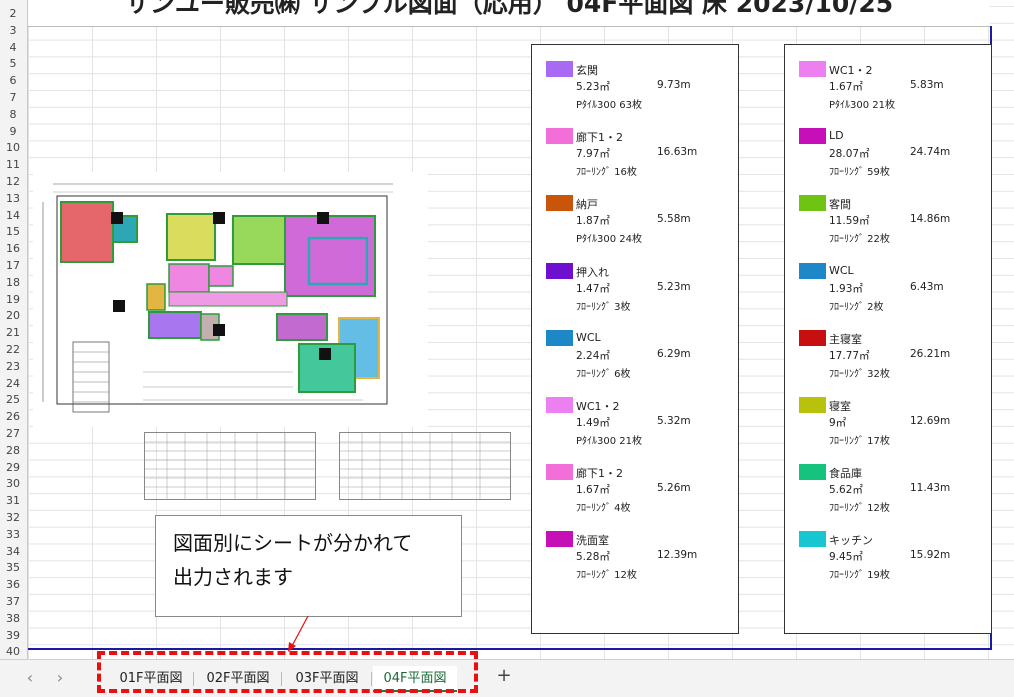 The height and width of the screenshot is (697, 1014). Describe the element at coordinates (13, 518) in the screenshot. I see `row-number: 32` at that location.